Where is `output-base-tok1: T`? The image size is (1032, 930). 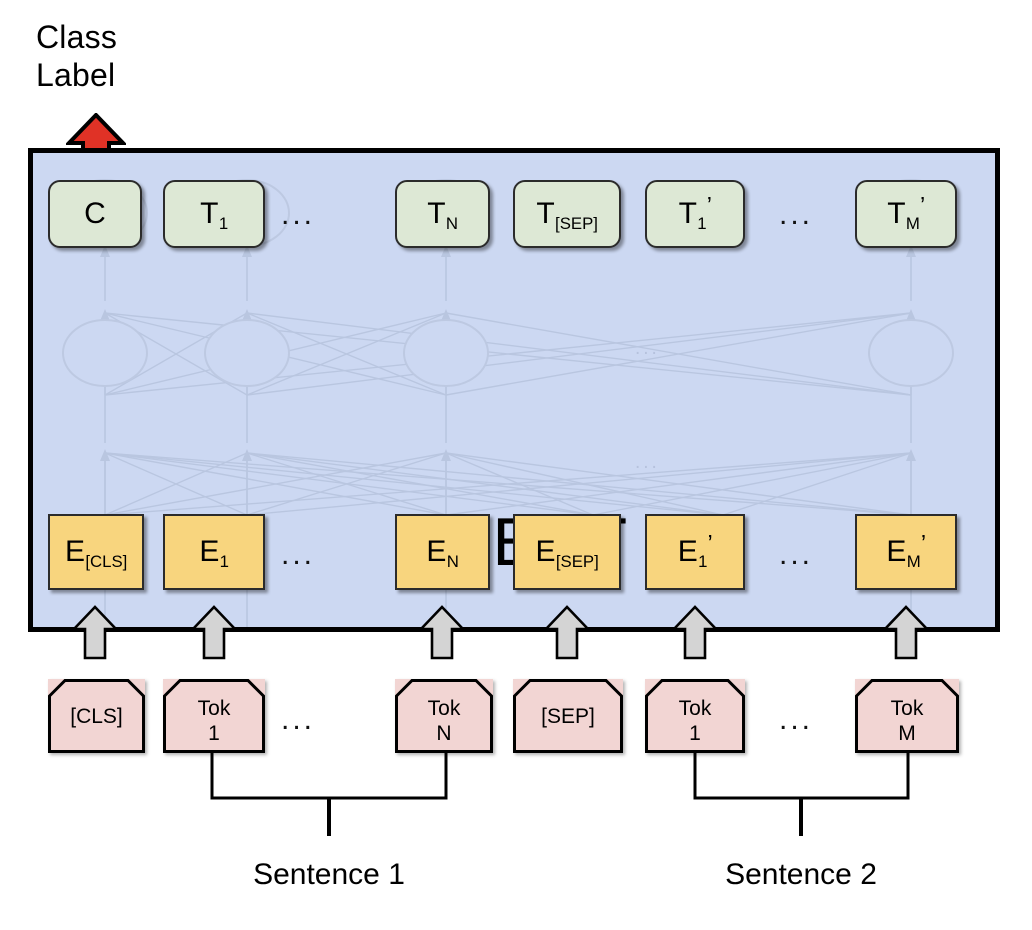 output-base-tok1: T is located at coordinates (209, 213).